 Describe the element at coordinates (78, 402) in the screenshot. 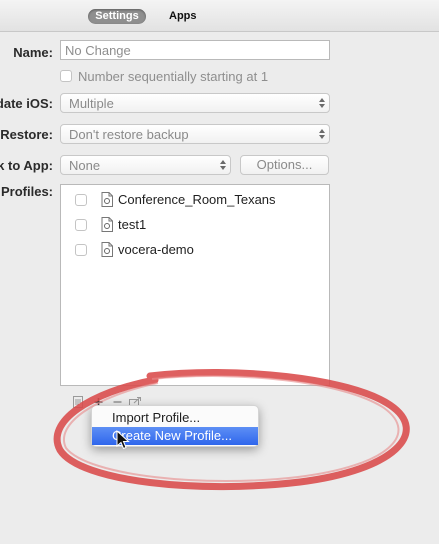

I see `settings-icon` at that location.